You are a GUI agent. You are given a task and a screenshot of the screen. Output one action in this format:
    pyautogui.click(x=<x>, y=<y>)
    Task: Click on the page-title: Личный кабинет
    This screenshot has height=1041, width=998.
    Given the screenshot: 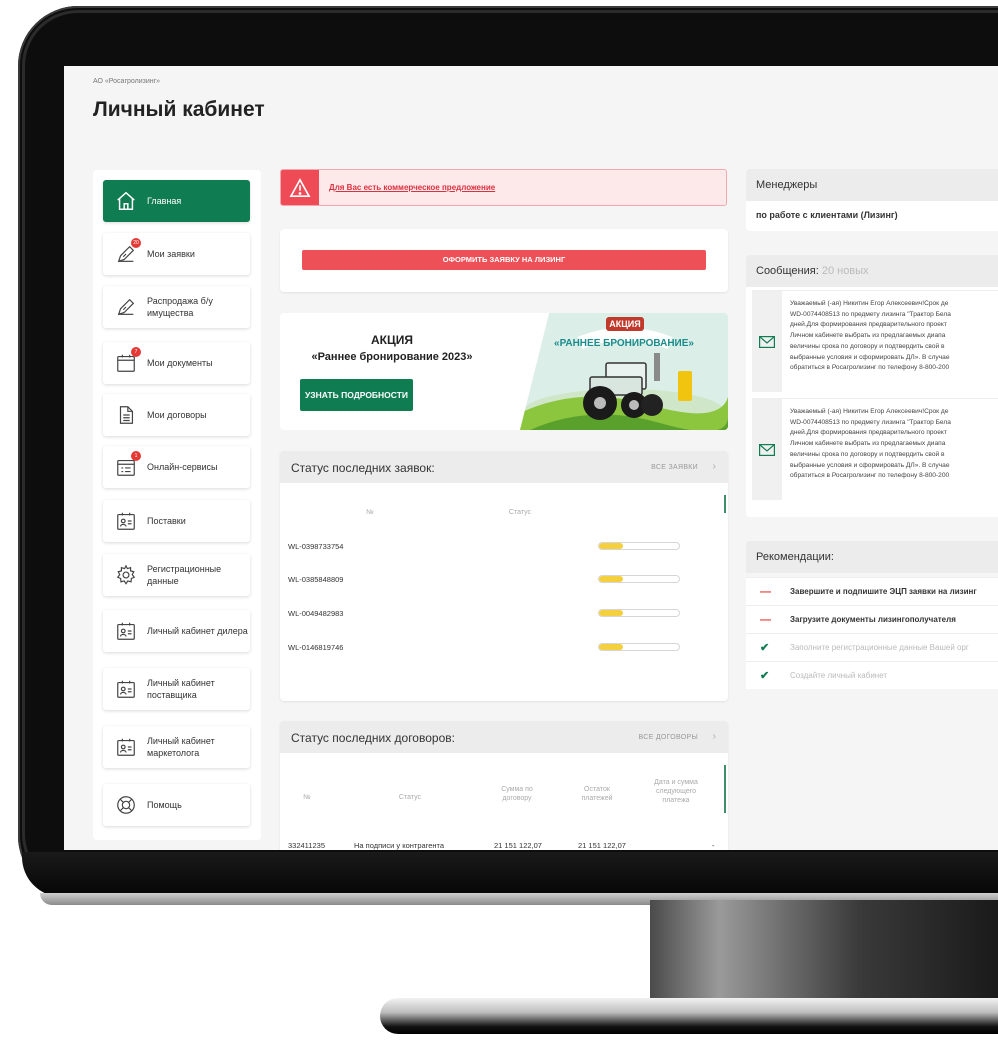 What is the action you would take?
    pyautogui.click(x=179, y=109)
    